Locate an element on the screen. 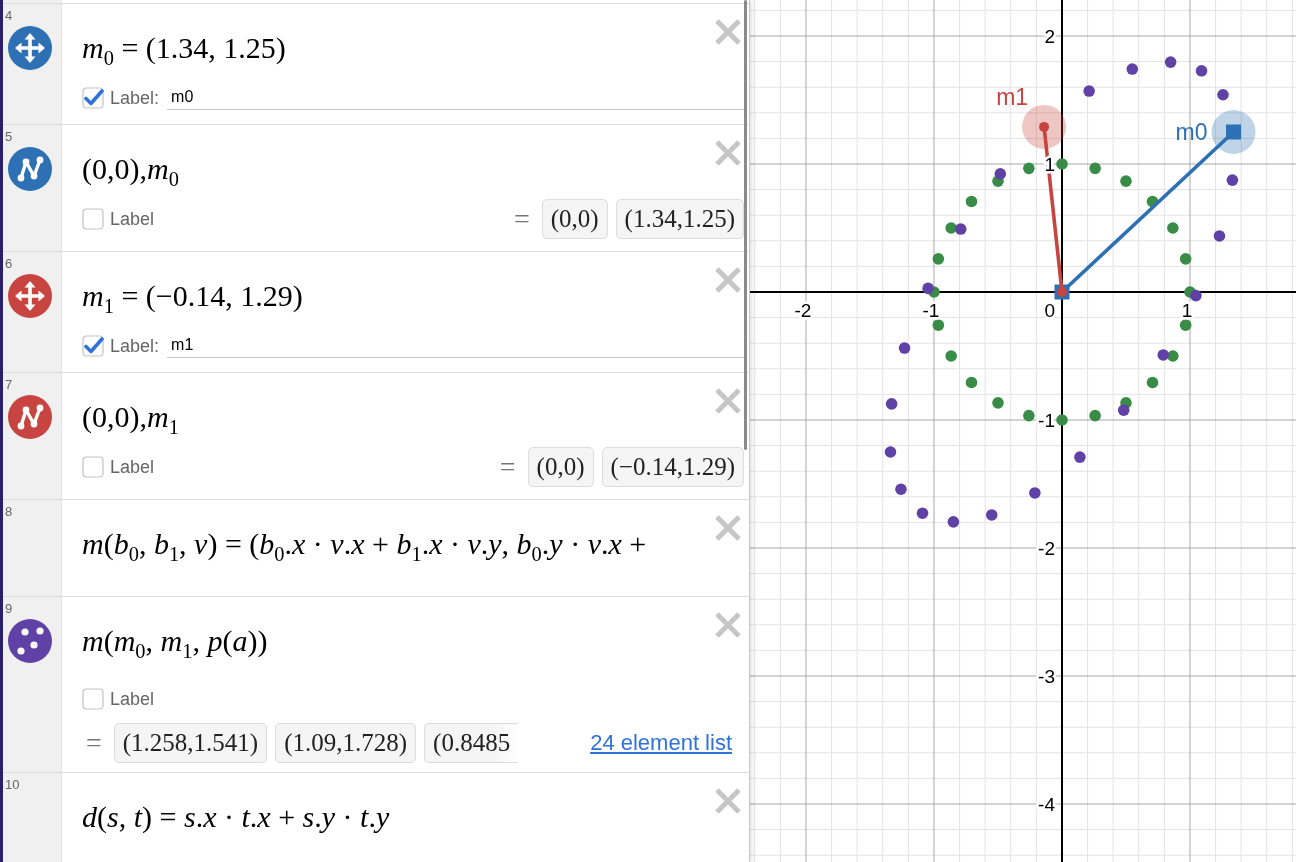  result-value: (1.34,1.25) is located at coordinates (679, 219).